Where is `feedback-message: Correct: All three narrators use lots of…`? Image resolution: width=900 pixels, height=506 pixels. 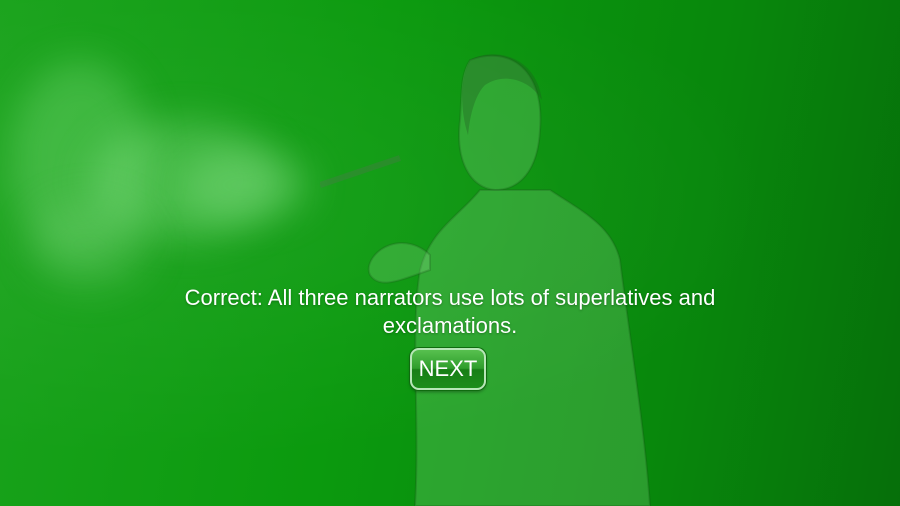
feedback-message: Correct: All three narrators use lots of… is located at coordinates (450, 311).